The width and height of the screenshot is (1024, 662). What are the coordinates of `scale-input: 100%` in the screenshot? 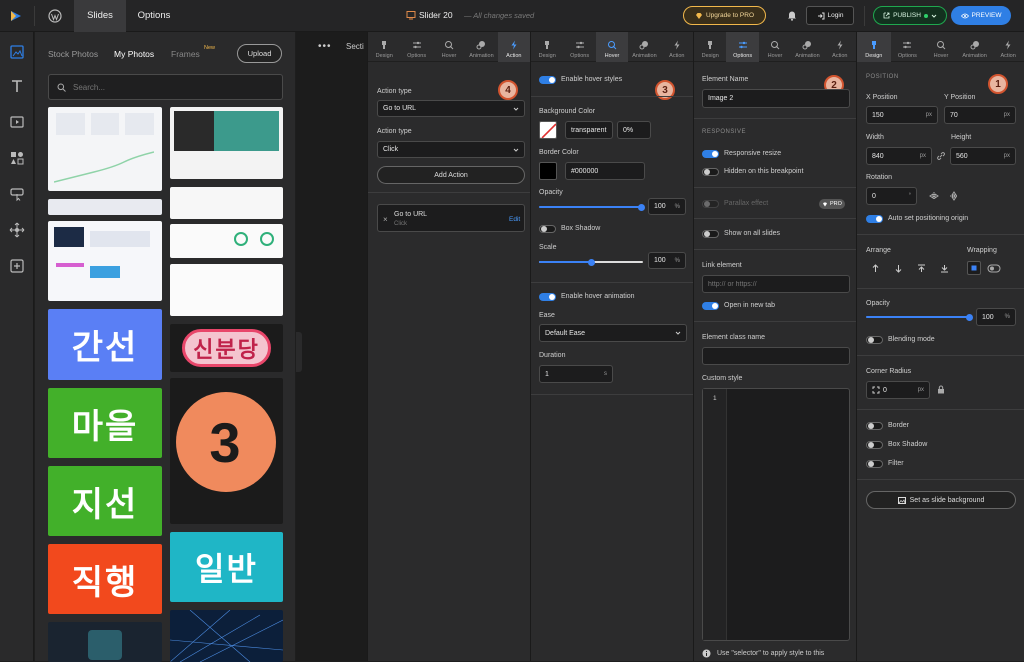 It's located at (667, 260).